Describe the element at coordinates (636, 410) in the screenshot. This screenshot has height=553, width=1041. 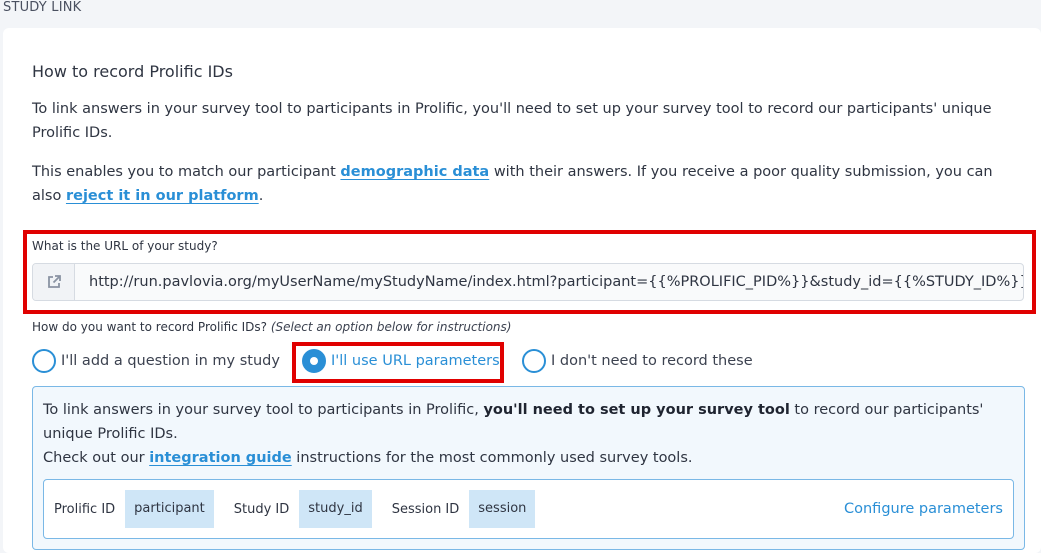
I see `info-bold-text: you'll need to set up your survey tool` at that location.